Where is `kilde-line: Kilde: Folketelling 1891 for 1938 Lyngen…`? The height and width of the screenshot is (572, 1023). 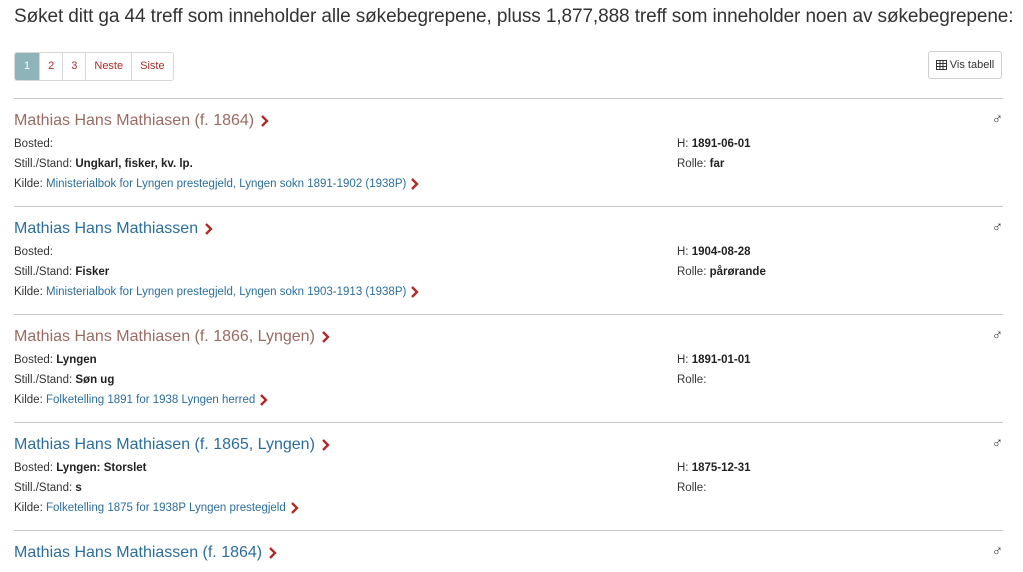 kilde-line: Kilde: Folketelling 1891 for 1938 Lyngen… is located at coordinates (141, 400).